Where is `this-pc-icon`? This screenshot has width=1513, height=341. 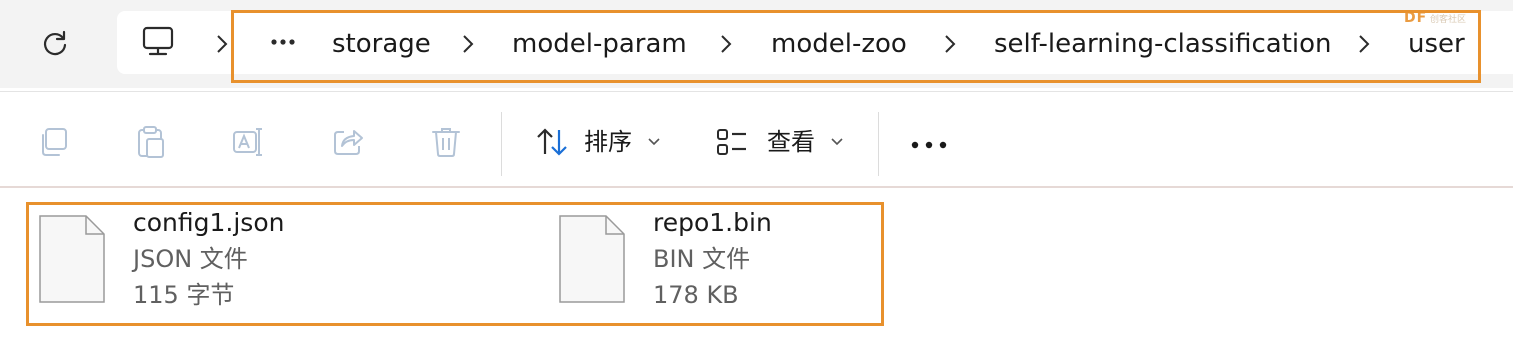 this-pc-icon is located at coordinates (158, 42).